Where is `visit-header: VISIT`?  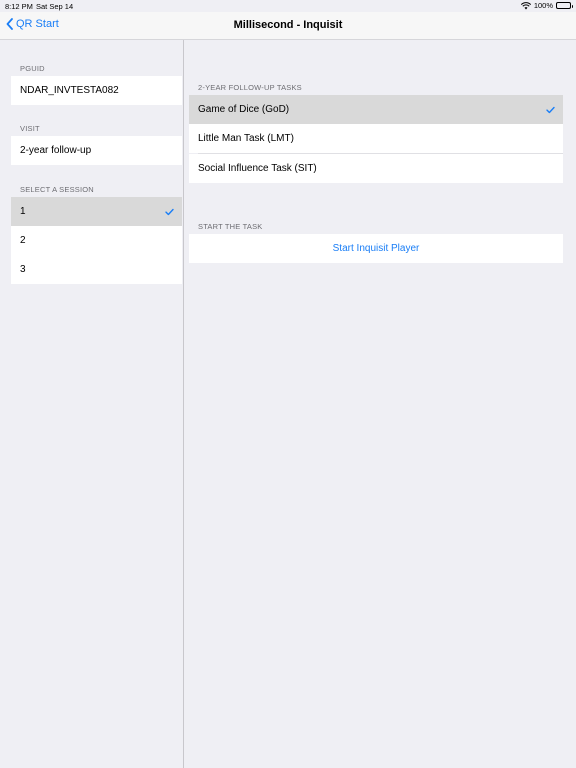
visit-header: VISIT is located at coordinates (30, 128).